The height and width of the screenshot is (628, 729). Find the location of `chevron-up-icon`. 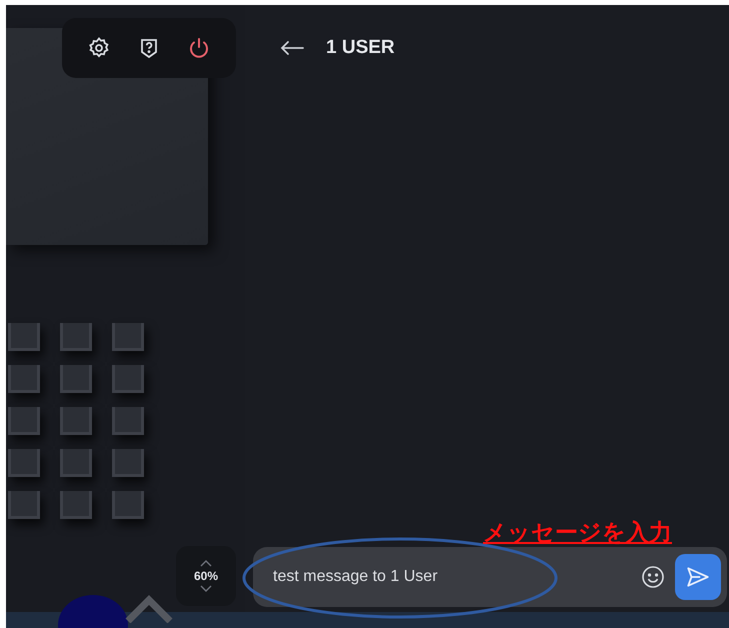

chevron-up-icon is located at coordinates (206, 563).